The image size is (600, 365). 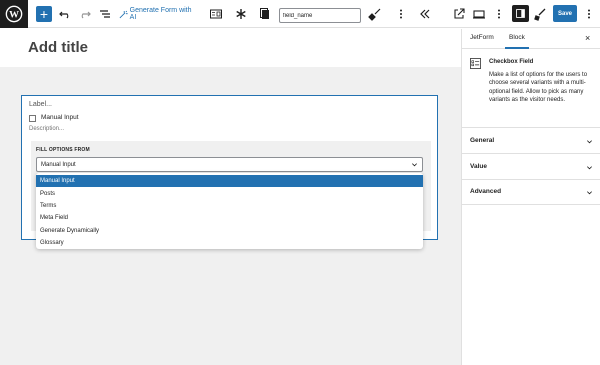 I want to click on form-preview-icon, so click(x=216, y=14).